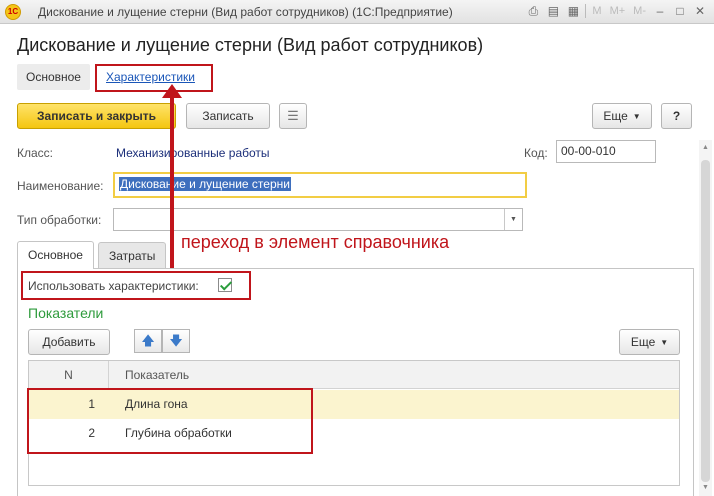 This screenshot has width=714, height=496. I want to click on move-down-button: 🡇, so click(176, 341).